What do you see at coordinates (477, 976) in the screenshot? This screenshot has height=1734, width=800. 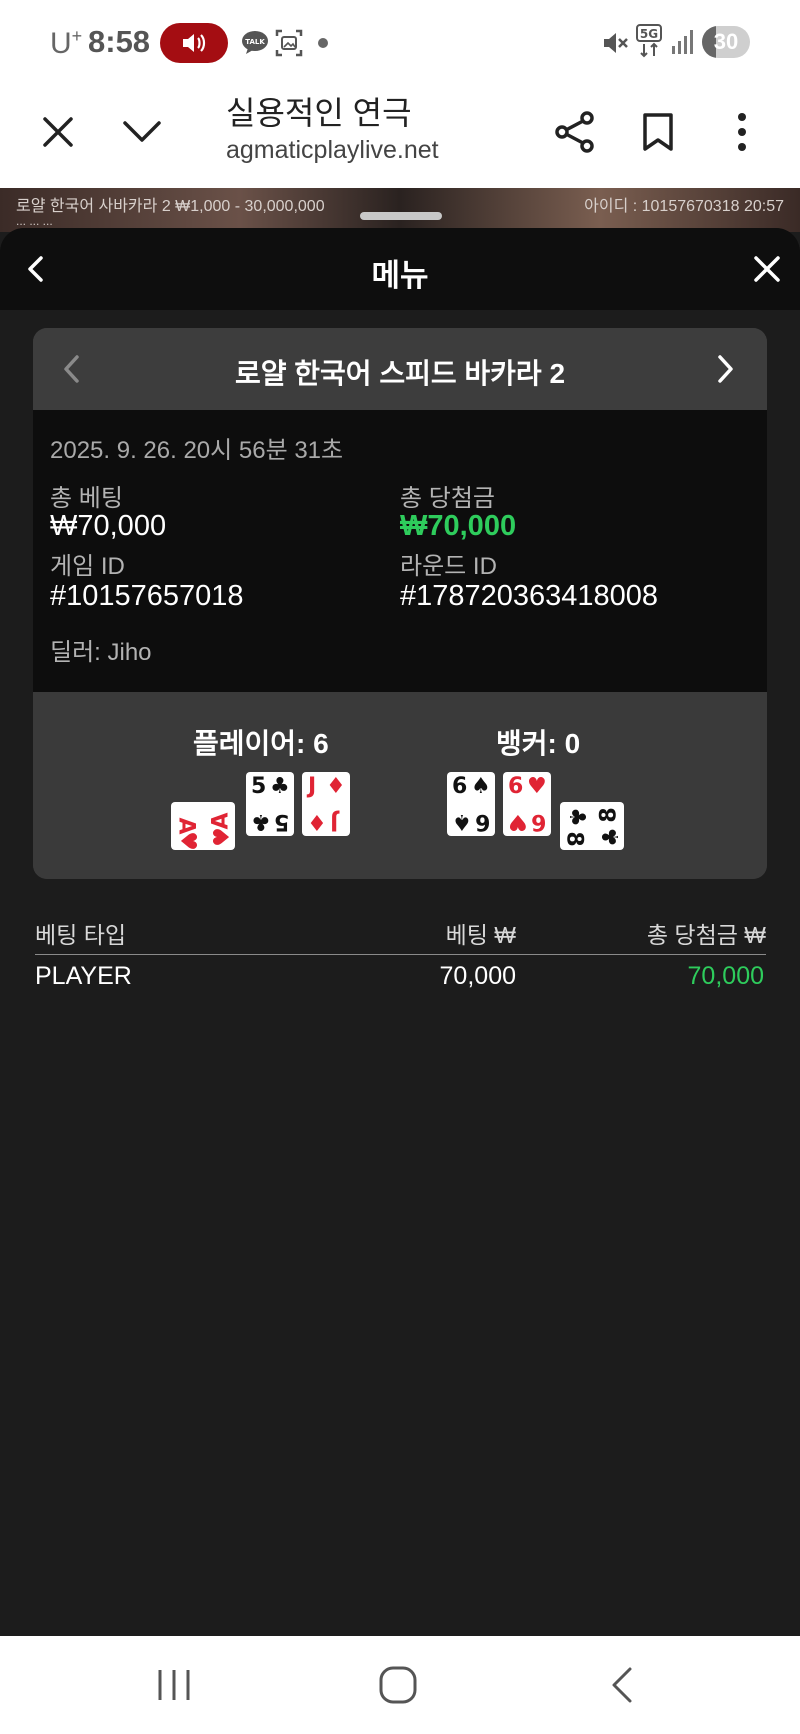 I see `bet-amount-cell: 70,000` at bounding box center [477, 976].